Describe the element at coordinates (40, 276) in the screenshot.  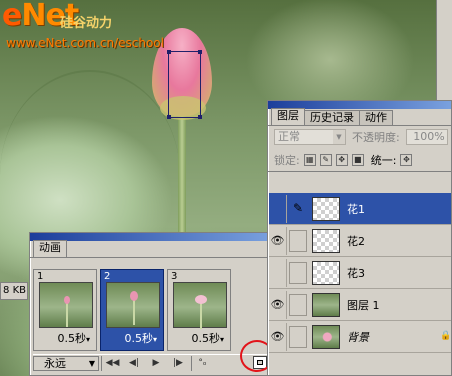
I see `frame-number: 1` at that location.